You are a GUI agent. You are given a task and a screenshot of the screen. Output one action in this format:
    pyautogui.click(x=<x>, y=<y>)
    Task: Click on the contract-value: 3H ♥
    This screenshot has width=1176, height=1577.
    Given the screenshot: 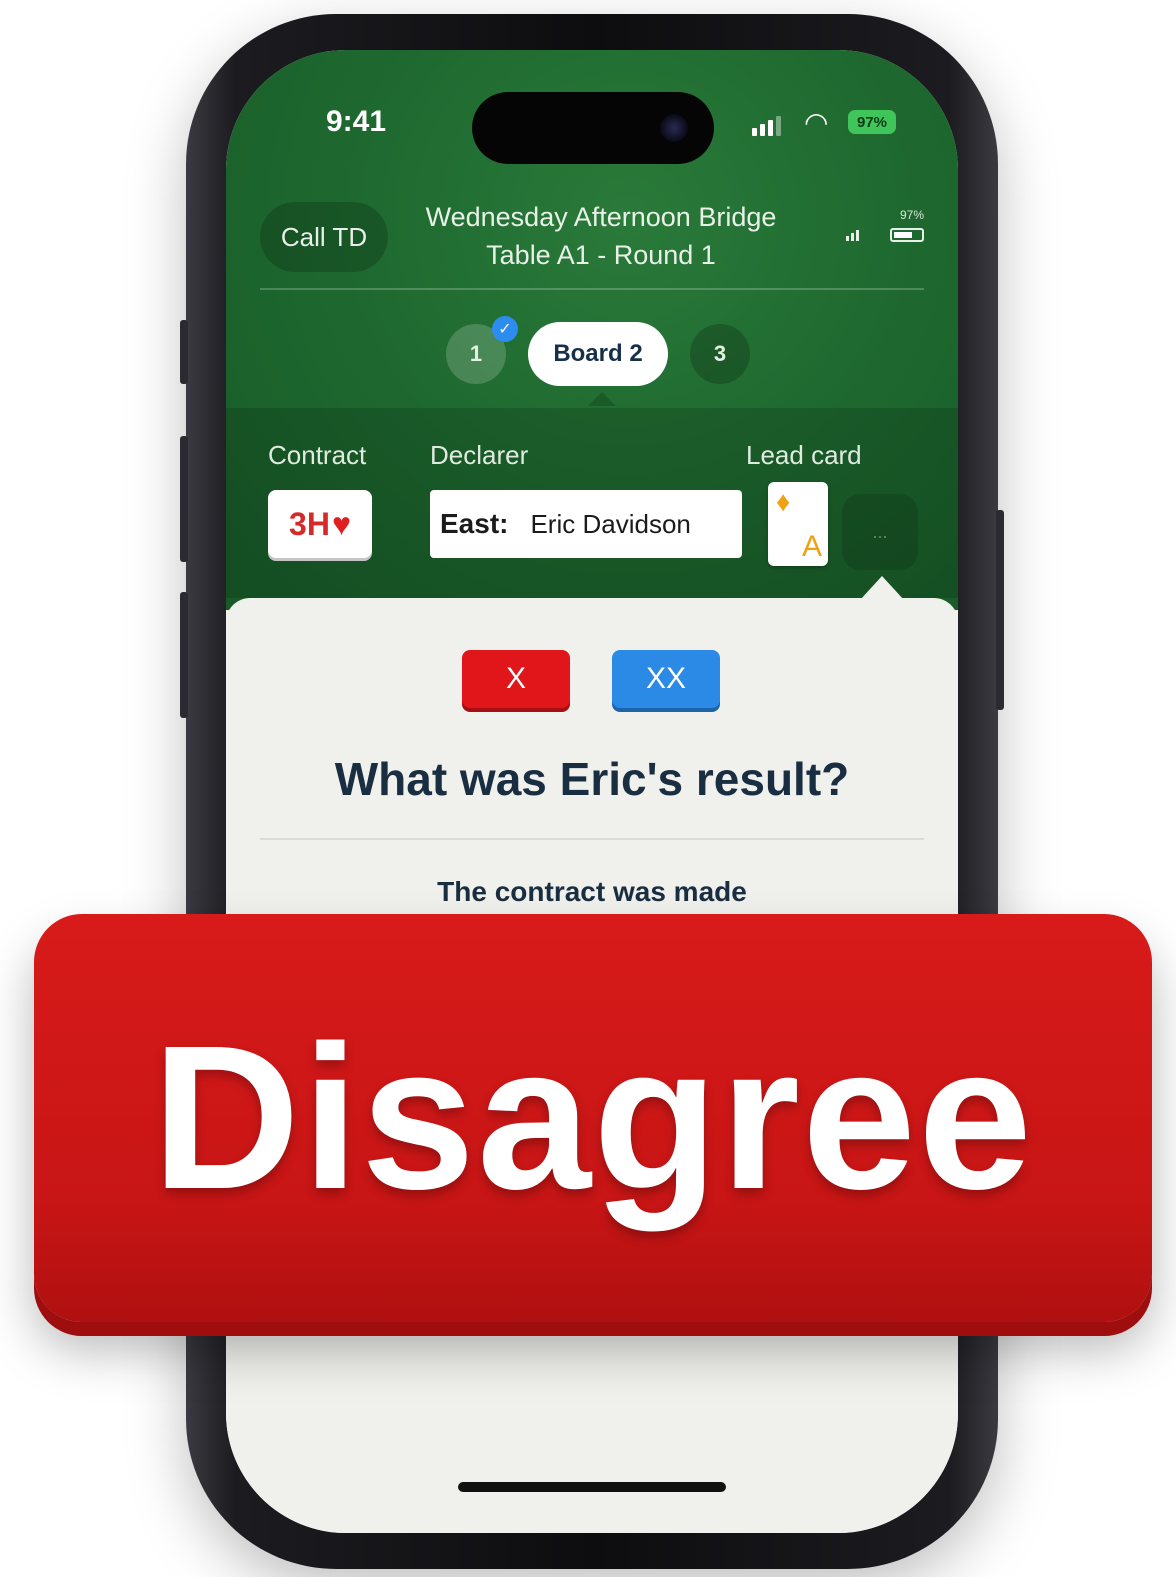 What is the action you would take?
    pyautogui.click(x=320, y=524)
    